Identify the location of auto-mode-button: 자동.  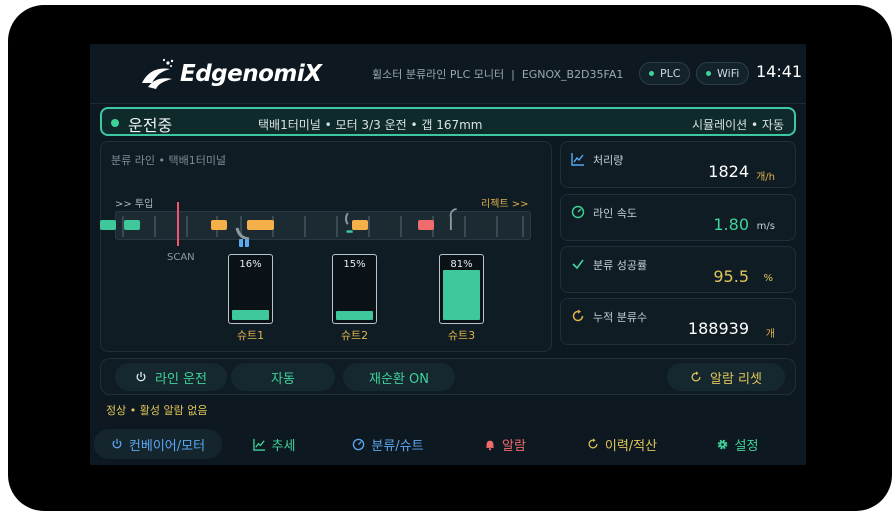
(283, 377).